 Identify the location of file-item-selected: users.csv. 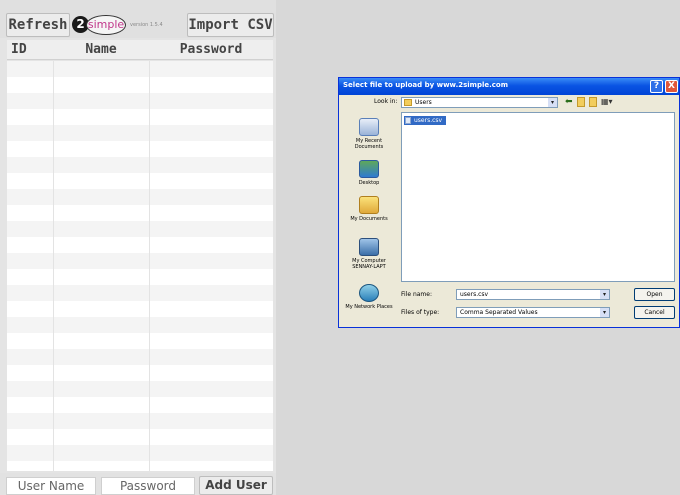
(425, 120).